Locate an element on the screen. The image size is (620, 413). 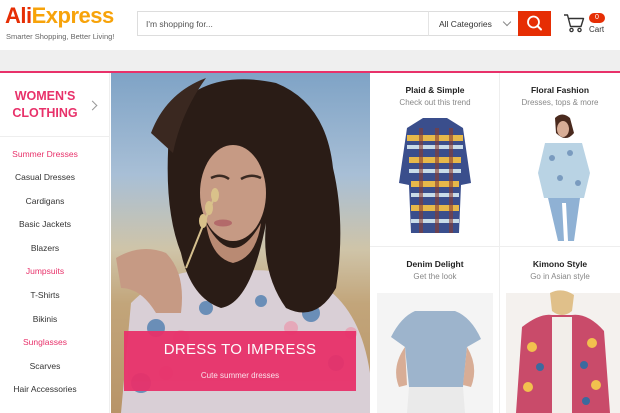
sidebar-item-summer-dresses: Summer Dresses is located at coordinates (45, 154).